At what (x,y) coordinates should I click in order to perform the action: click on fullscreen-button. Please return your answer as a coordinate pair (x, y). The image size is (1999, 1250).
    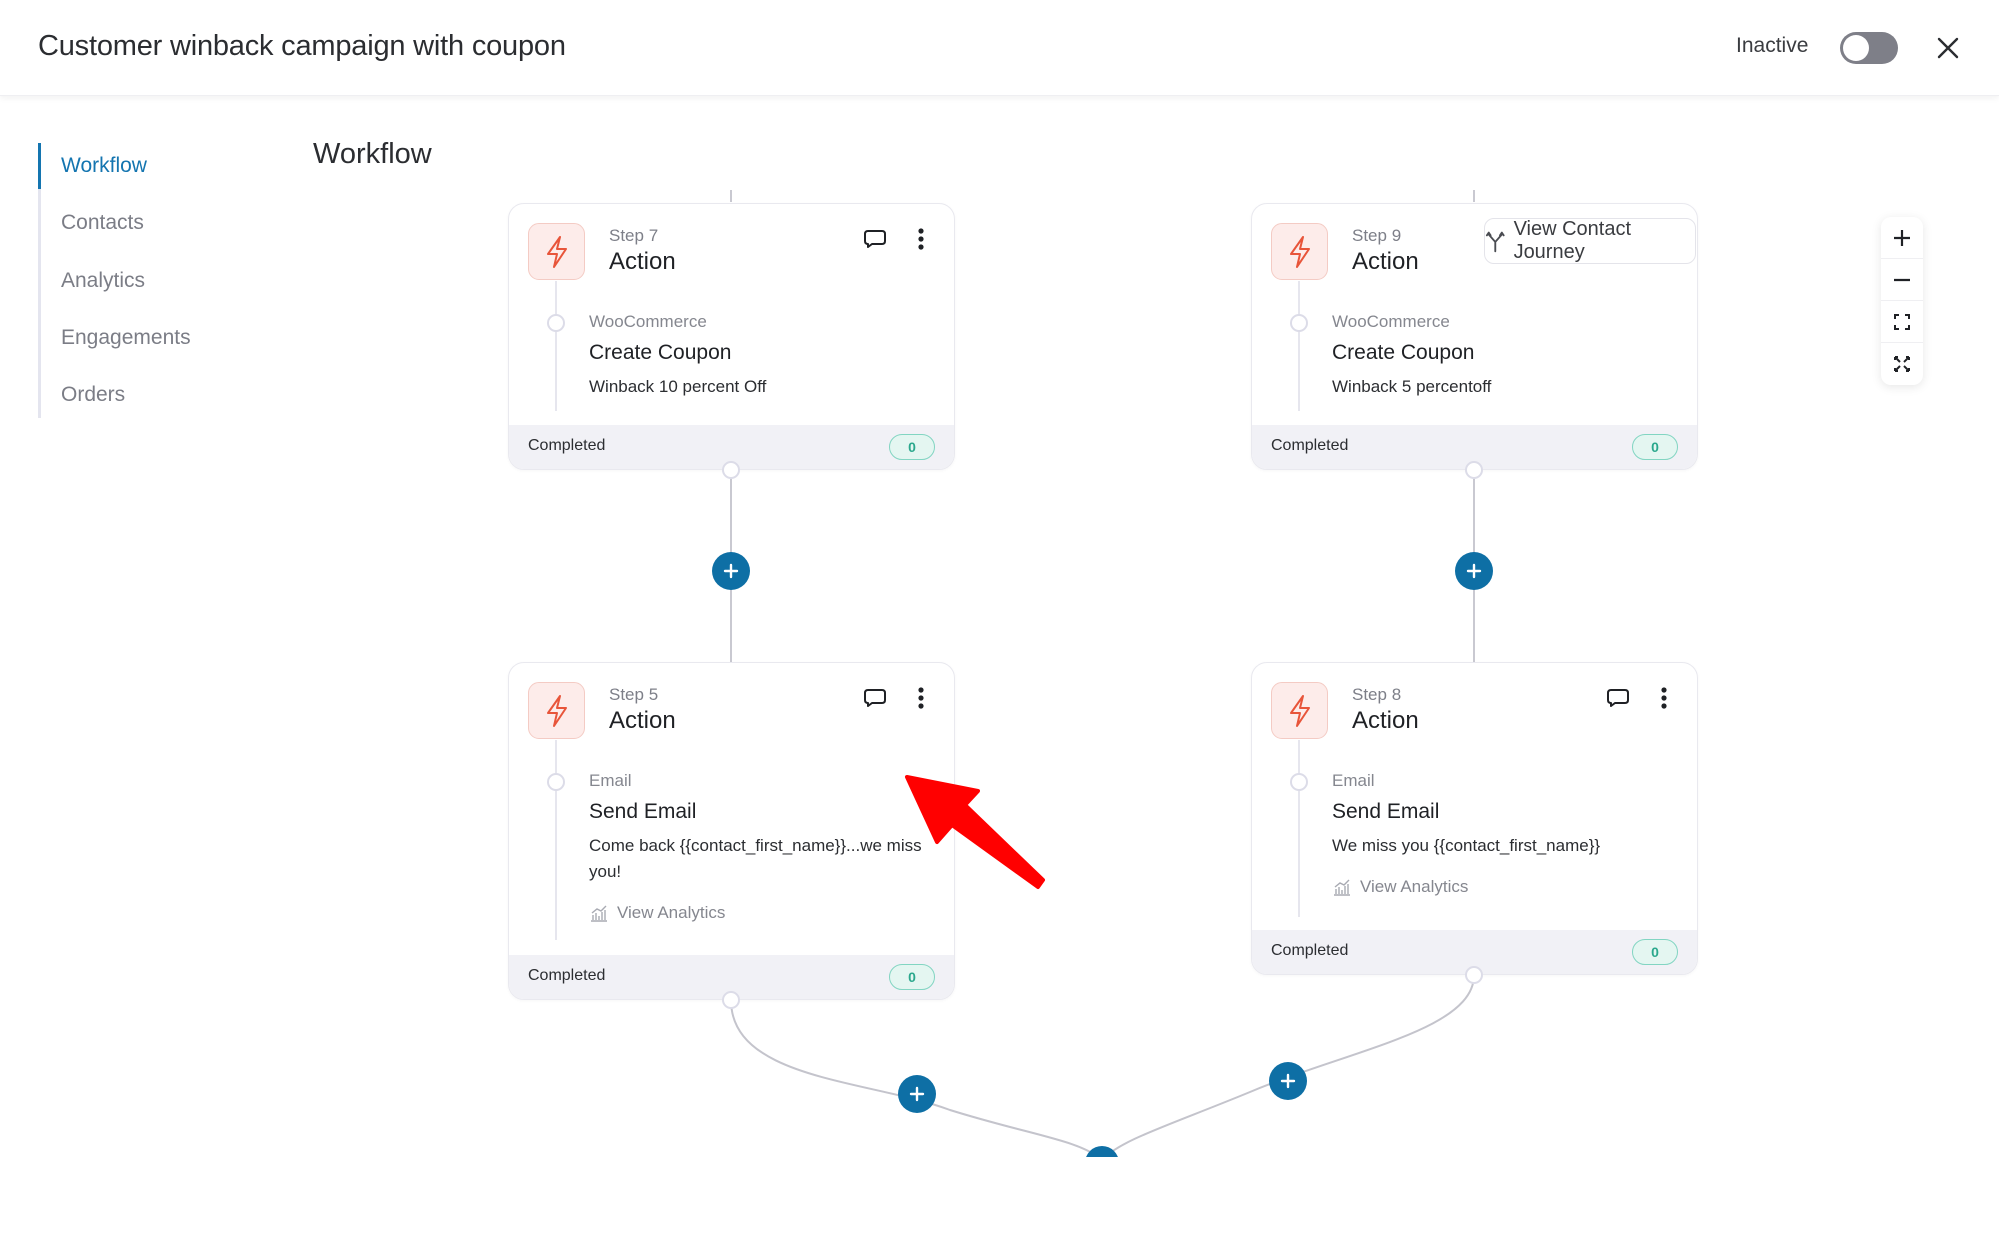
    Looking at the image, I should click on (1902, 364).